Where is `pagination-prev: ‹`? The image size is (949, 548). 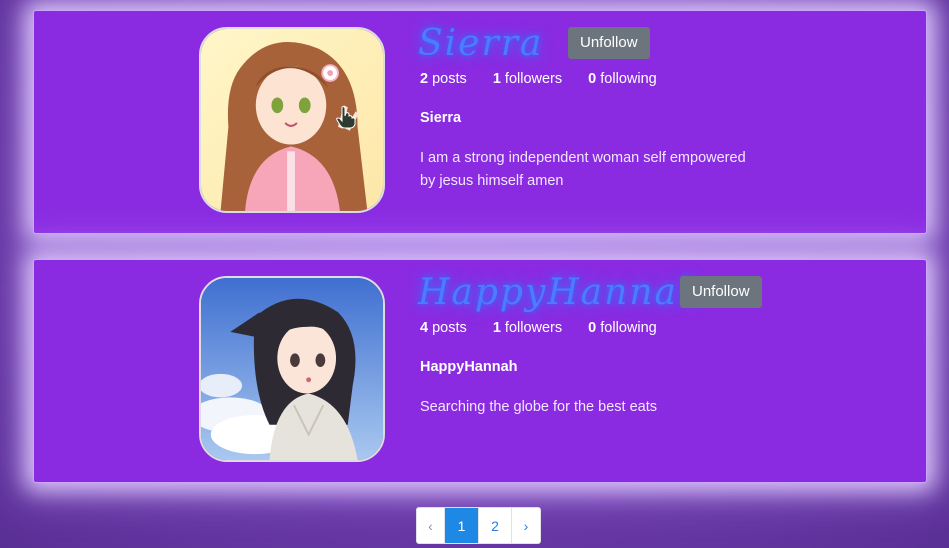 pagination-prev: ‹ is located at coordinates (431, 525).